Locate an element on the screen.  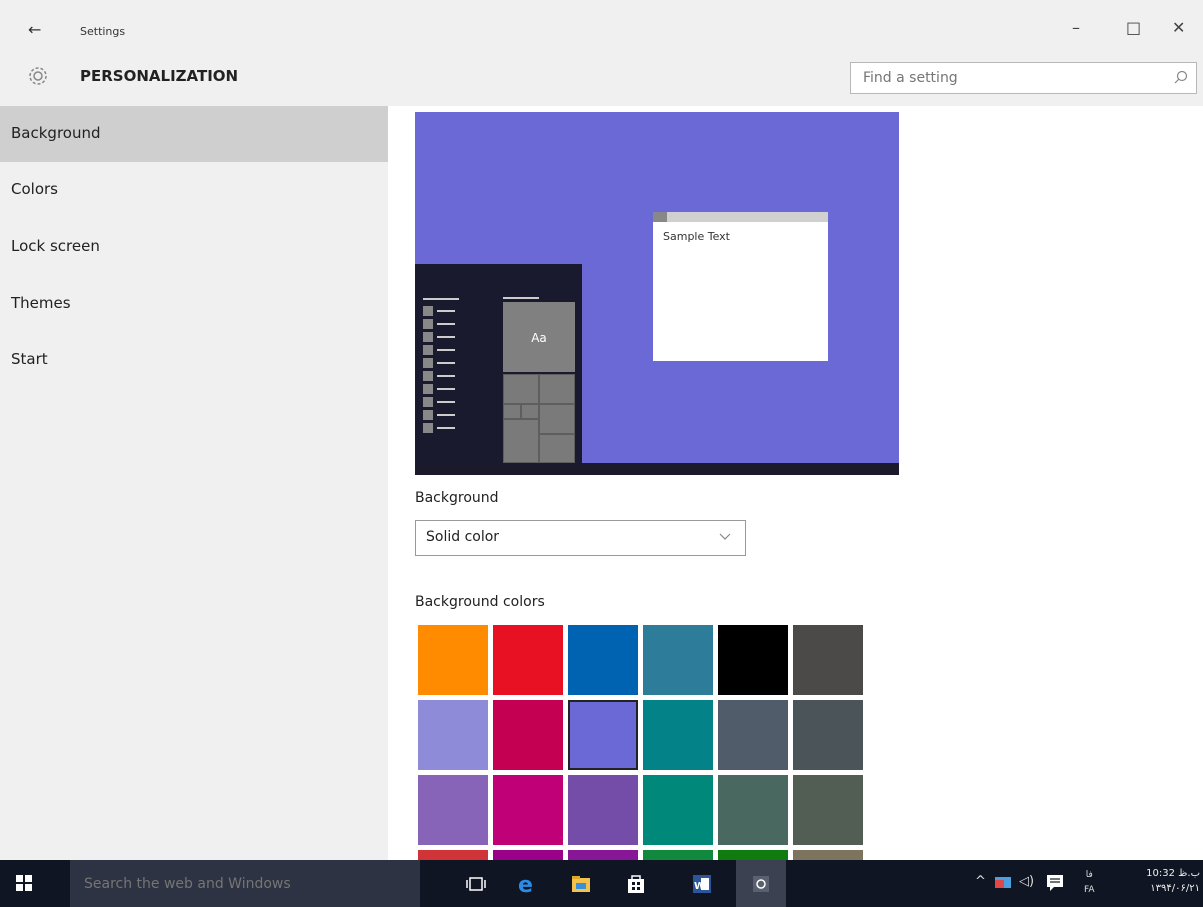
preview-window-titlebar is located at coordinates (740, 217).